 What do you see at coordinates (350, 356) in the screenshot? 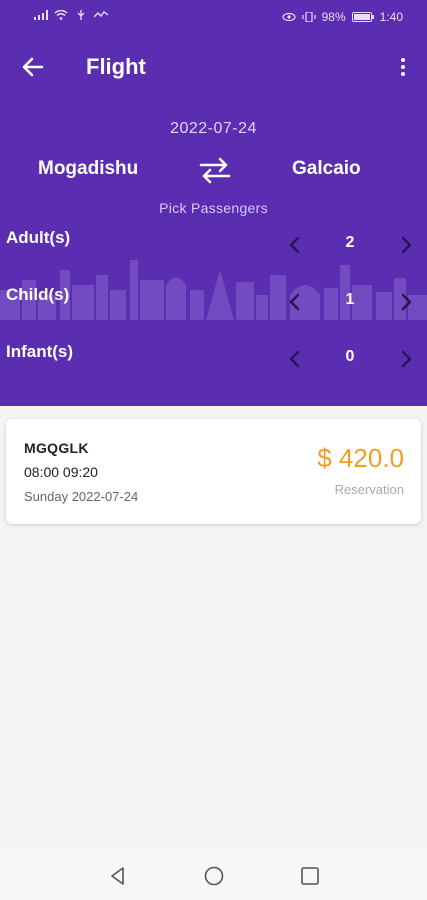
I see `passenger-count: 0` at bounding box center [350, 356].